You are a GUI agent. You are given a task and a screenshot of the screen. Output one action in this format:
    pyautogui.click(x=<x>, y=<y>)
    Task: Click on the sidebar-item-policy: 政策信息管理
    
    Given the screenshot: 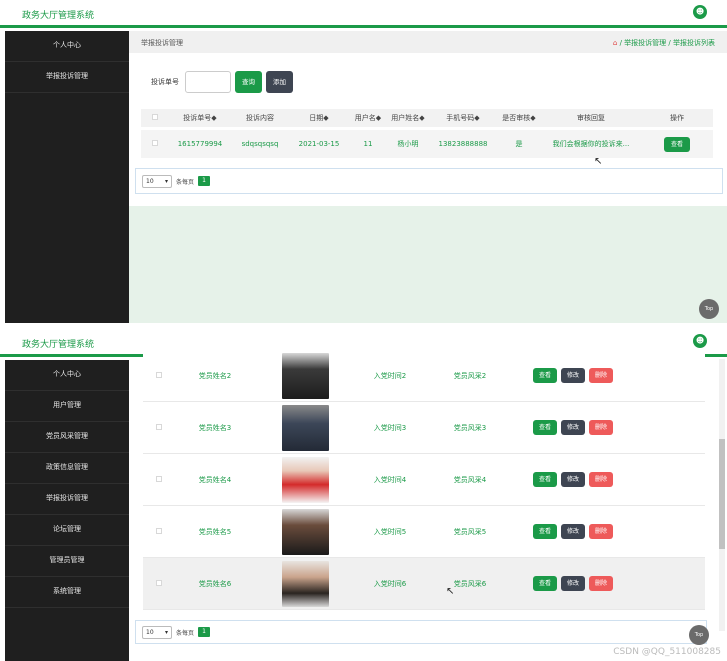 What is the action you would take?
    pyautogui.click(x=67, y=468)
    